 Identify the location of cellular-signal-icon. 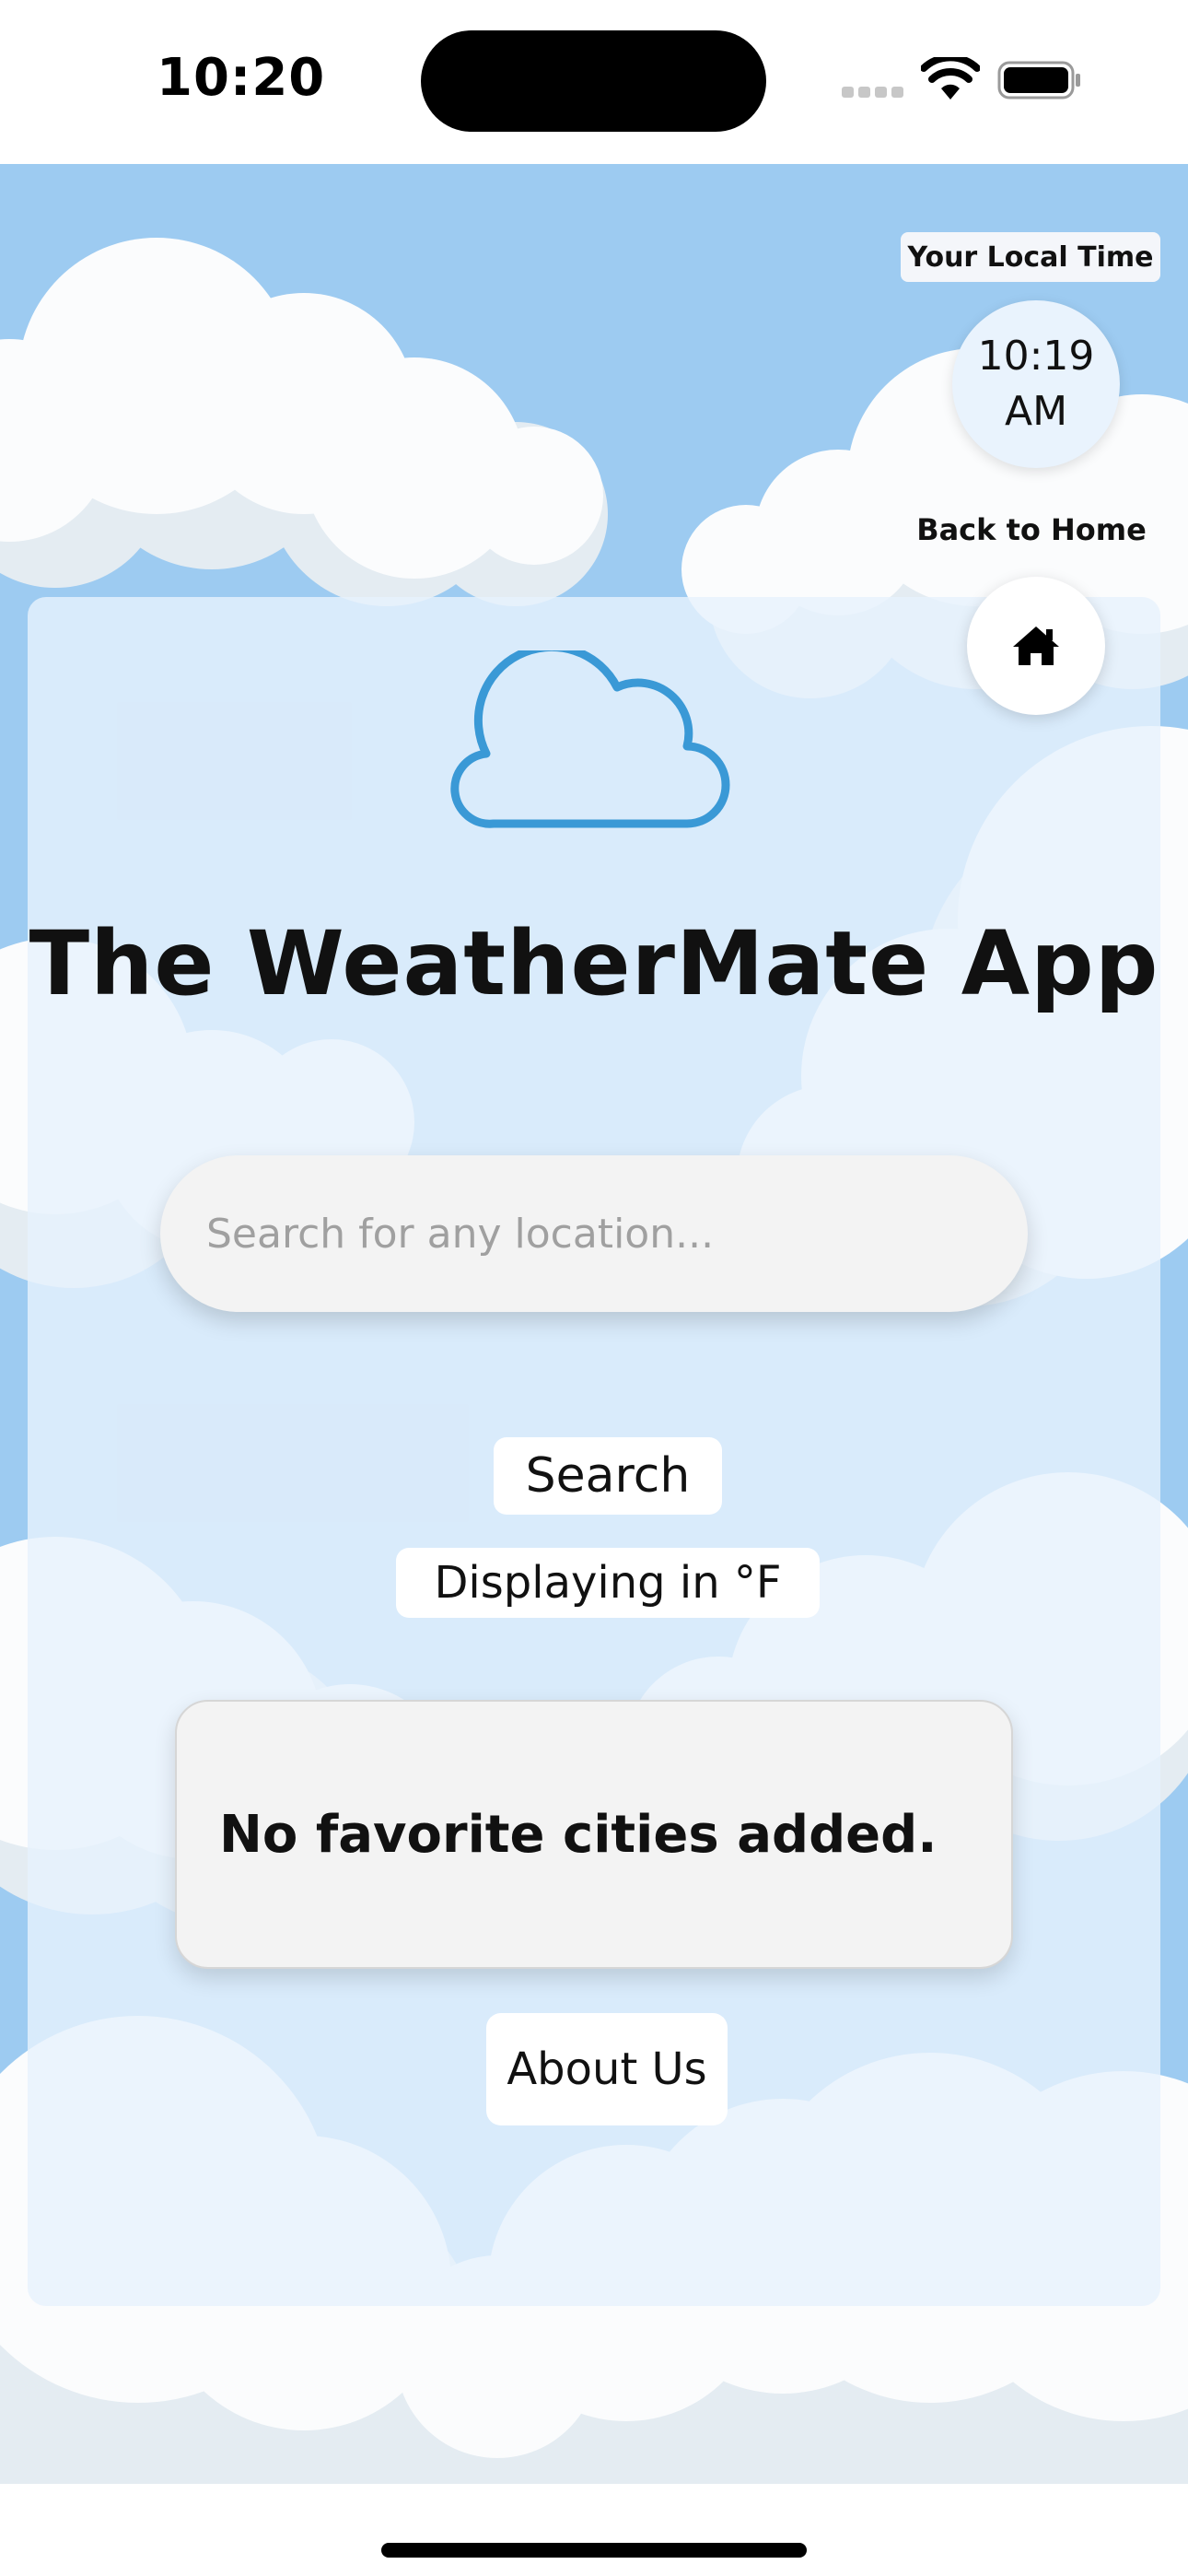
(873, 93).